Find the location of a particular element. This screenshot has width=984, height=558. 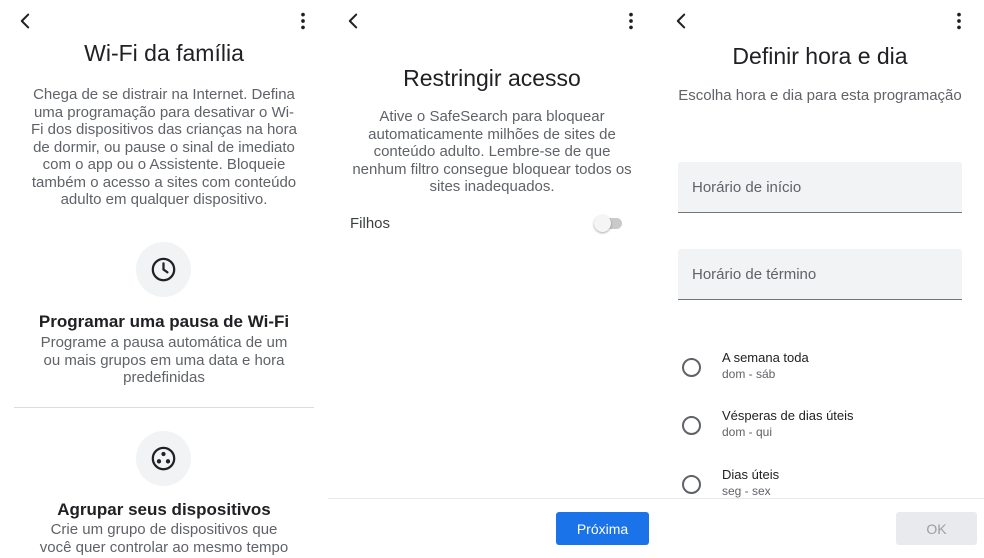

ok-button: OK is located at coordinates (936, 528).